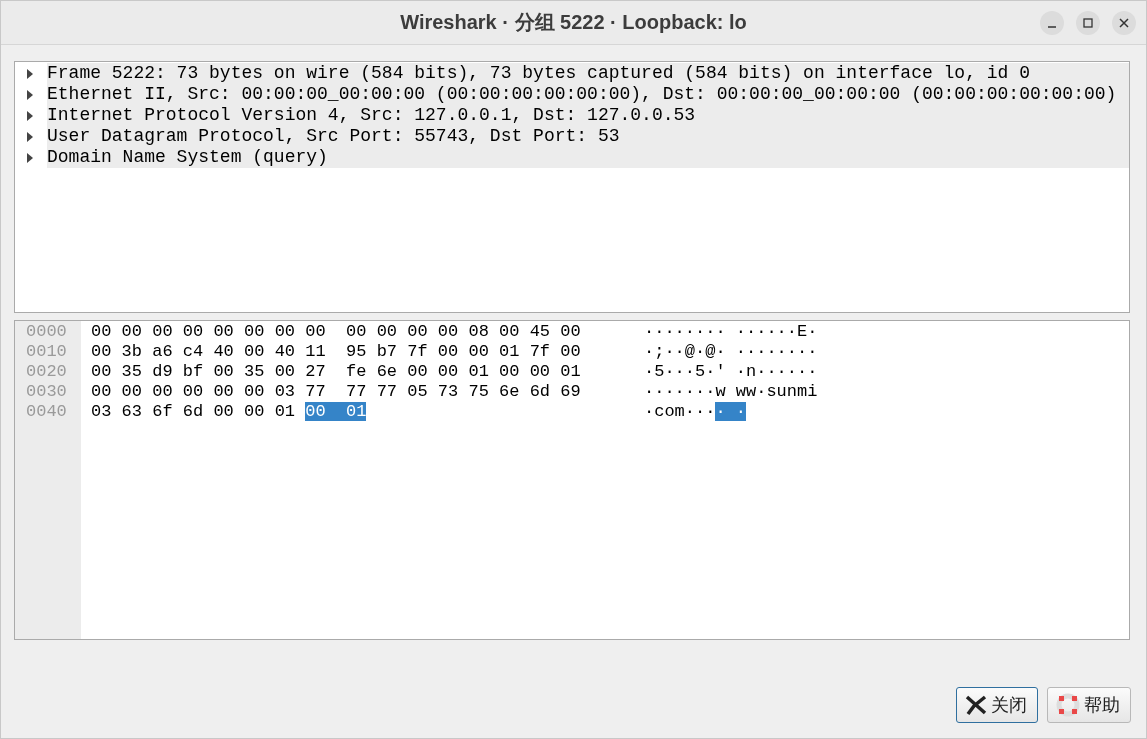 The image size is (1147, 739). Describe the element at coordinates (1089, 705) in the screenshot. I see `help-button: 帮助` at that location.